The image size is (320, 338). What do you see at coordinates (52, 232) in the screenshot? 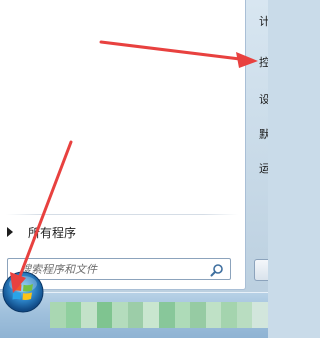
I see `all-programs-label: 所有程序` at bounding box center [52, 232].